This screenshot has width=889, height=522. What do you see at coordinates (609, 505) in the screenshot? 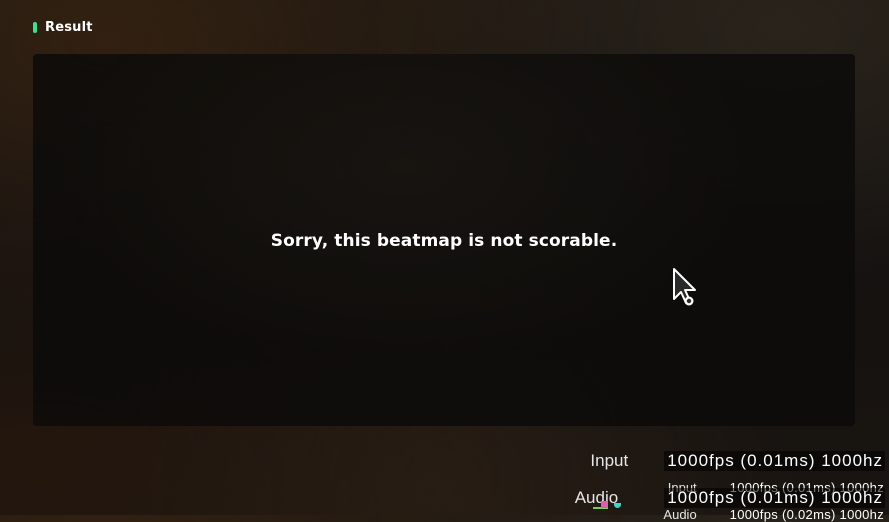
I see `thread-markers` at bounding box center [609, 505].